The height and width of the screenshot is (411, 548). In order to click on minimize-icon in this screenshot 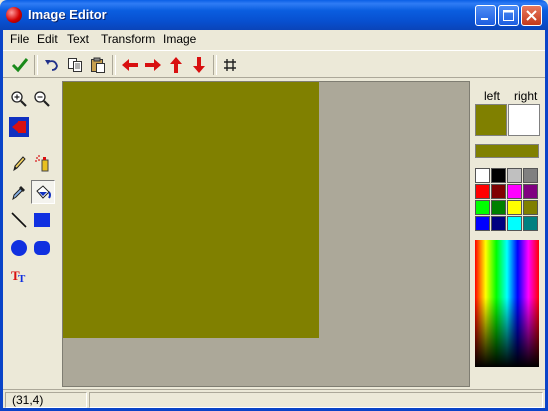, I will do `click(484, 19)`.